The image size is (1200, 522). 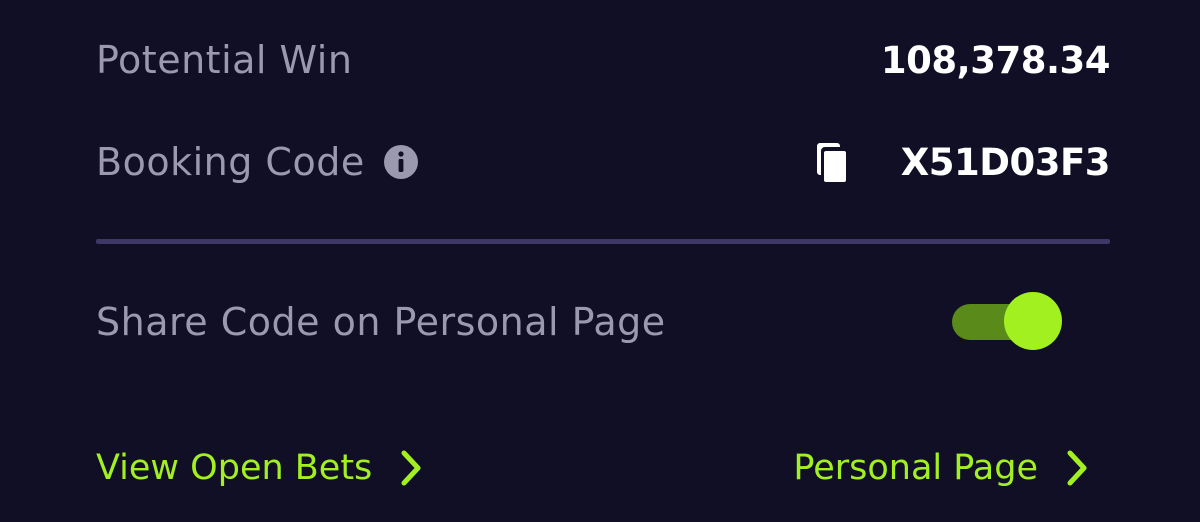 What do you see at coordinates (915, 468) in the screenshot?
I see `personal-page-label: Personal Page` at bounding box center [915, 468].